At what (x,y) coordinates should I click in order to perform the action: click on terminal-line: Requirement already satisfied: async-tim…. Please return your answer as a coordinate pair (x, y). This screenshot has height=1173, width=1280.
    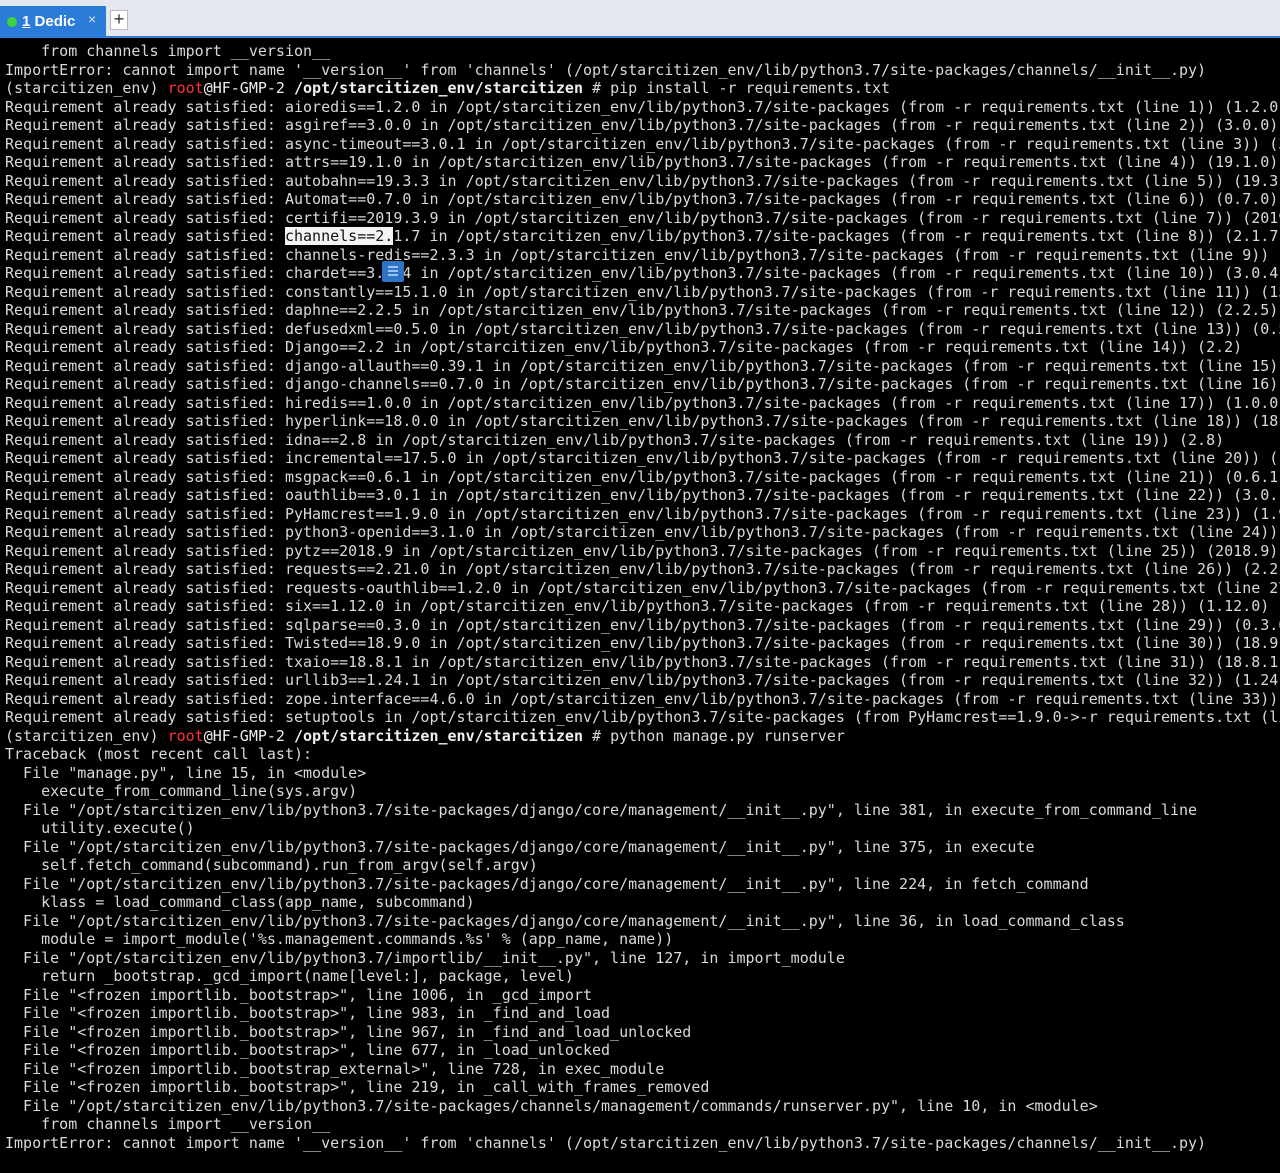
    Looking at the image, I should click on (642, 144).